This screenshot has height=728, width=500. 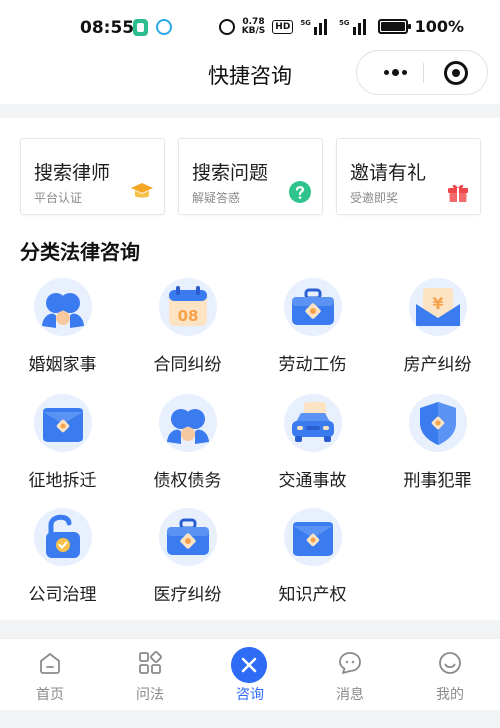 What do you see at coordinates (250, 77) in the screenshot?
I see `nav-bar: 快捷咨询` at bounding box center [250, 77].